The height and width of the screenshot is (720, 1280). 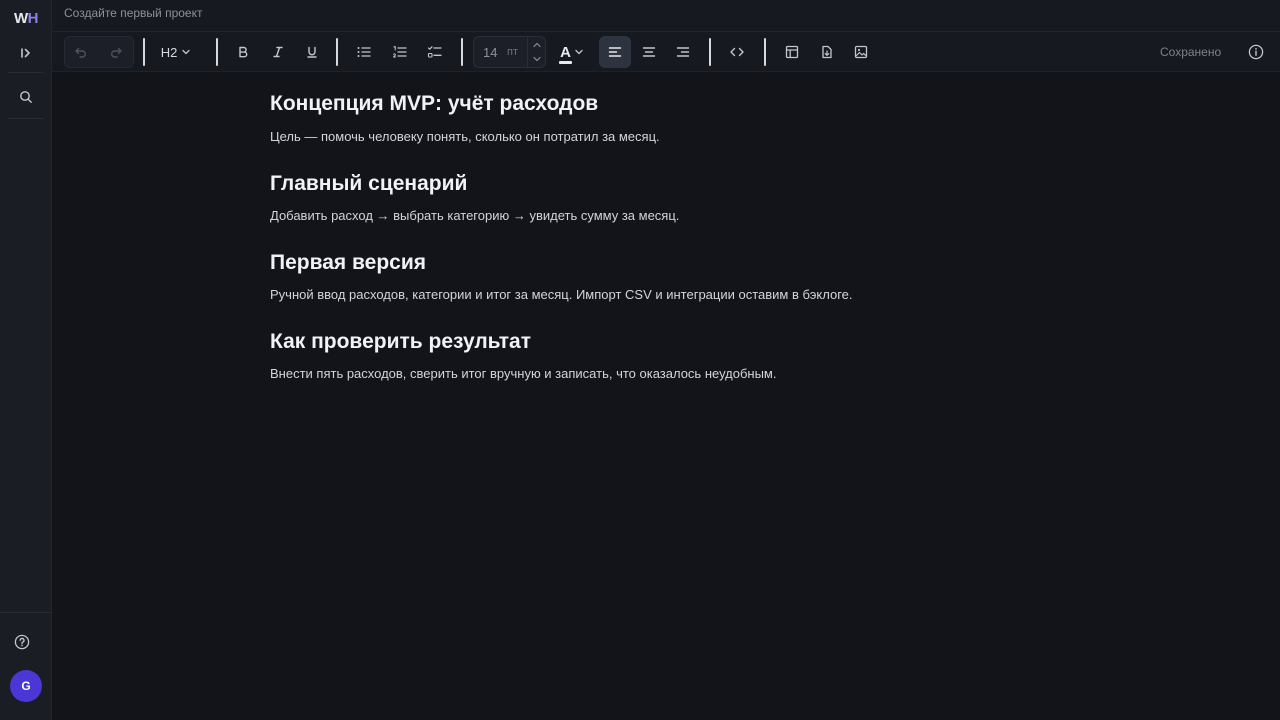 I want to click on align-right-button, so click(x=683, y=52).